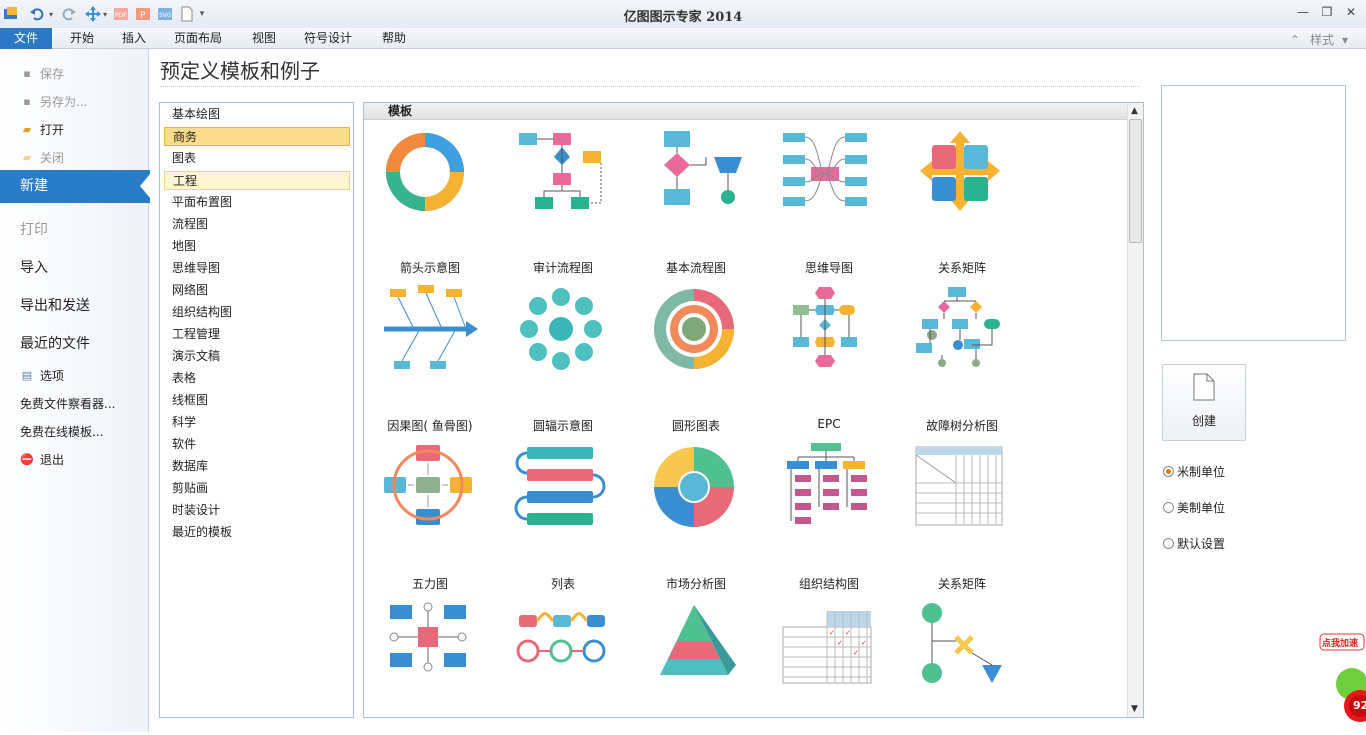  I want to click on category-item: 商务, so click(257, 136).